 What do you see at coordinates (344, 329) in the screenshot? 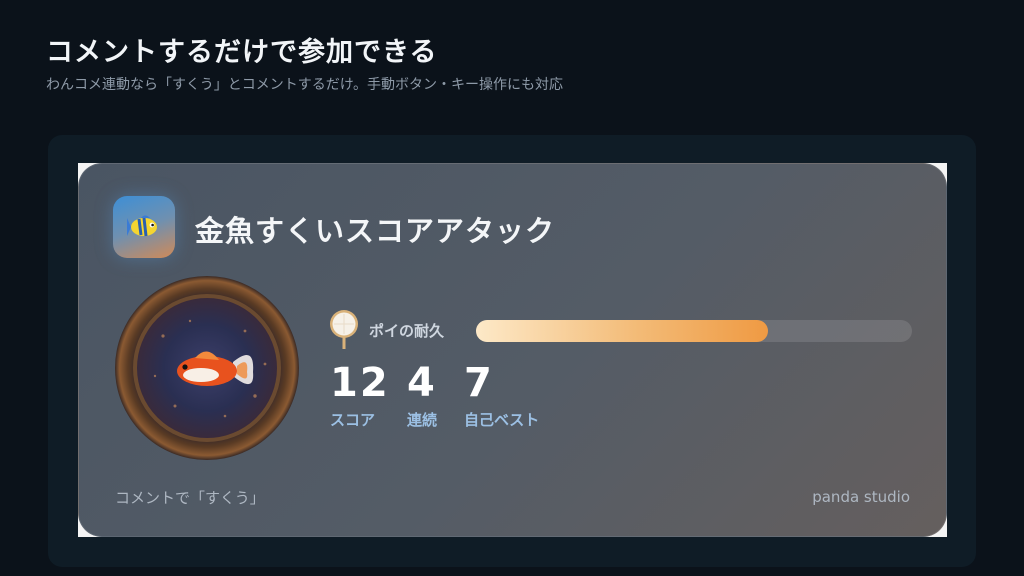
I see `poi-icon` at bounding box center [344, 329].